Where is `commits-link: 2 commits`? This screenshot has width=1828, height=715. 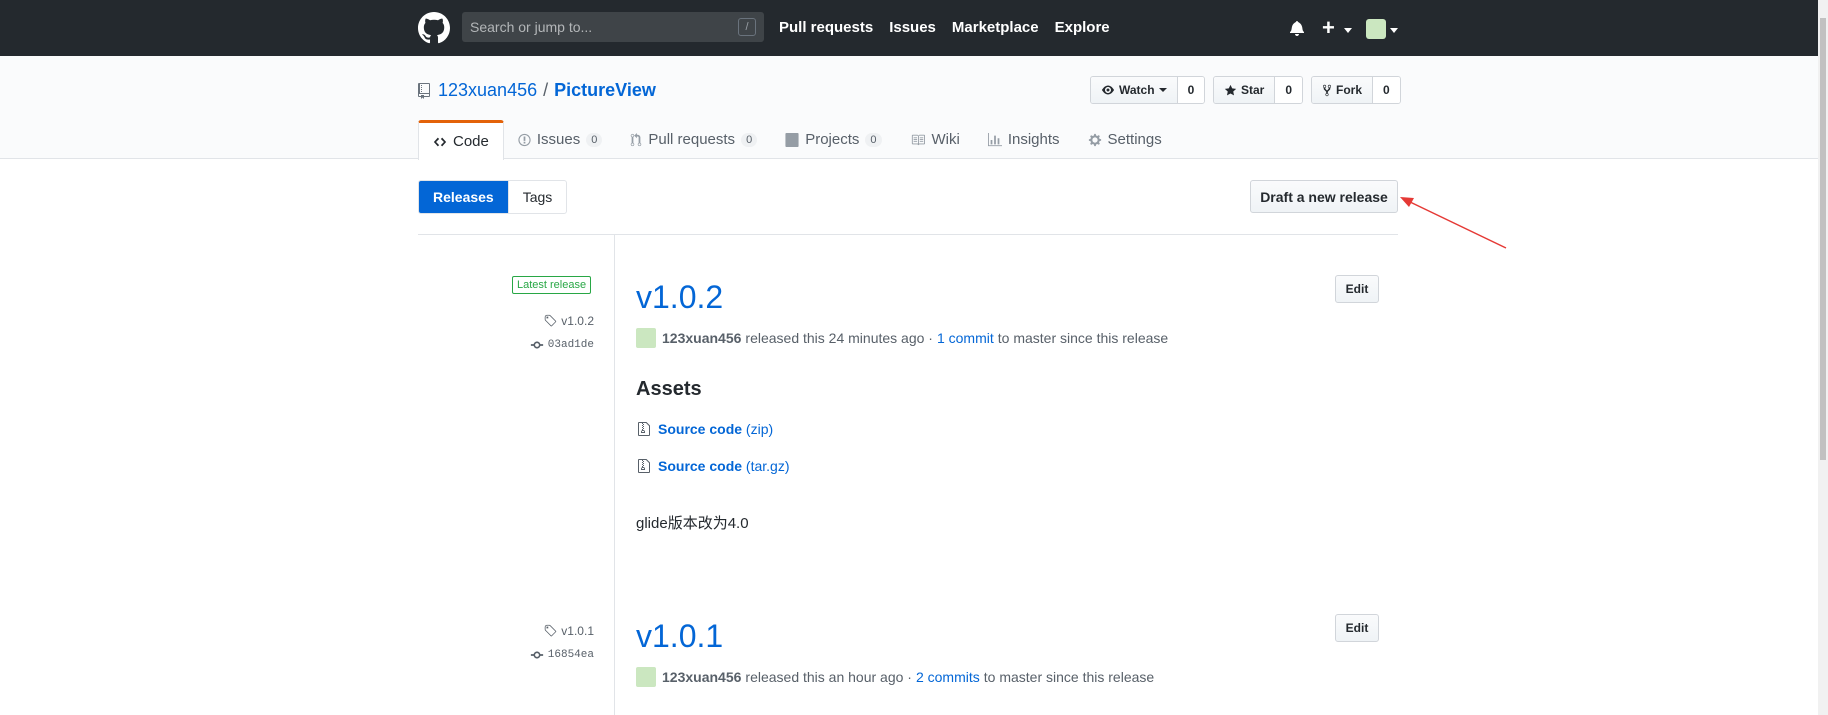 commits-link: 2 commits is located at coordinates (948, 677).